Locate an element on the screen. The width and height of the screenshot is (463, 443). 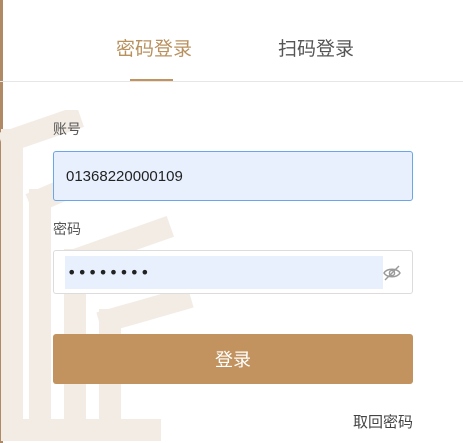
password-autofill-box is located at coordinates (224, 272).